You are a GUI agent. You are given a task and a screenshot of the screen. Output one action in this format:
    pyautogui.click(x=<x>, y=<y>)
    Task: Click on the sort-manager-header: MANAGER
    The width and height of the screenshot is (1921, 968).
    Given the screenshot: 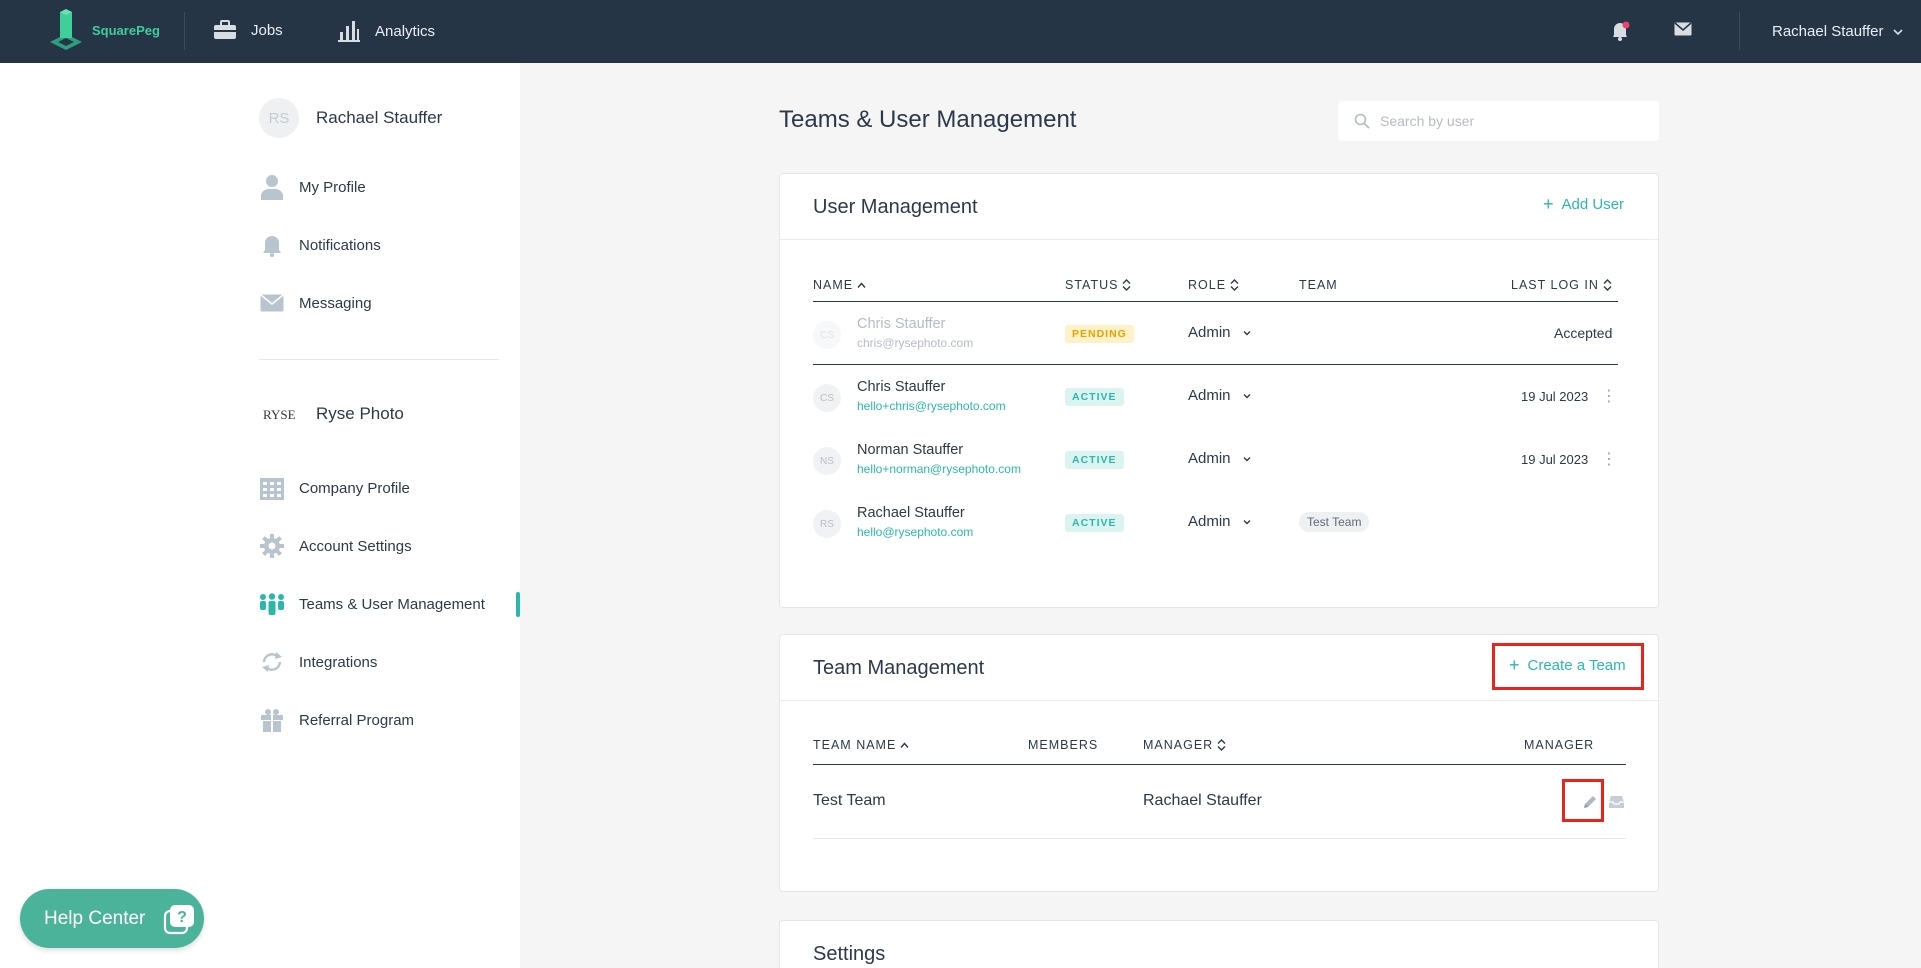 What is the action you would take?
    pyautogui.click(x=1184, y=745)
    